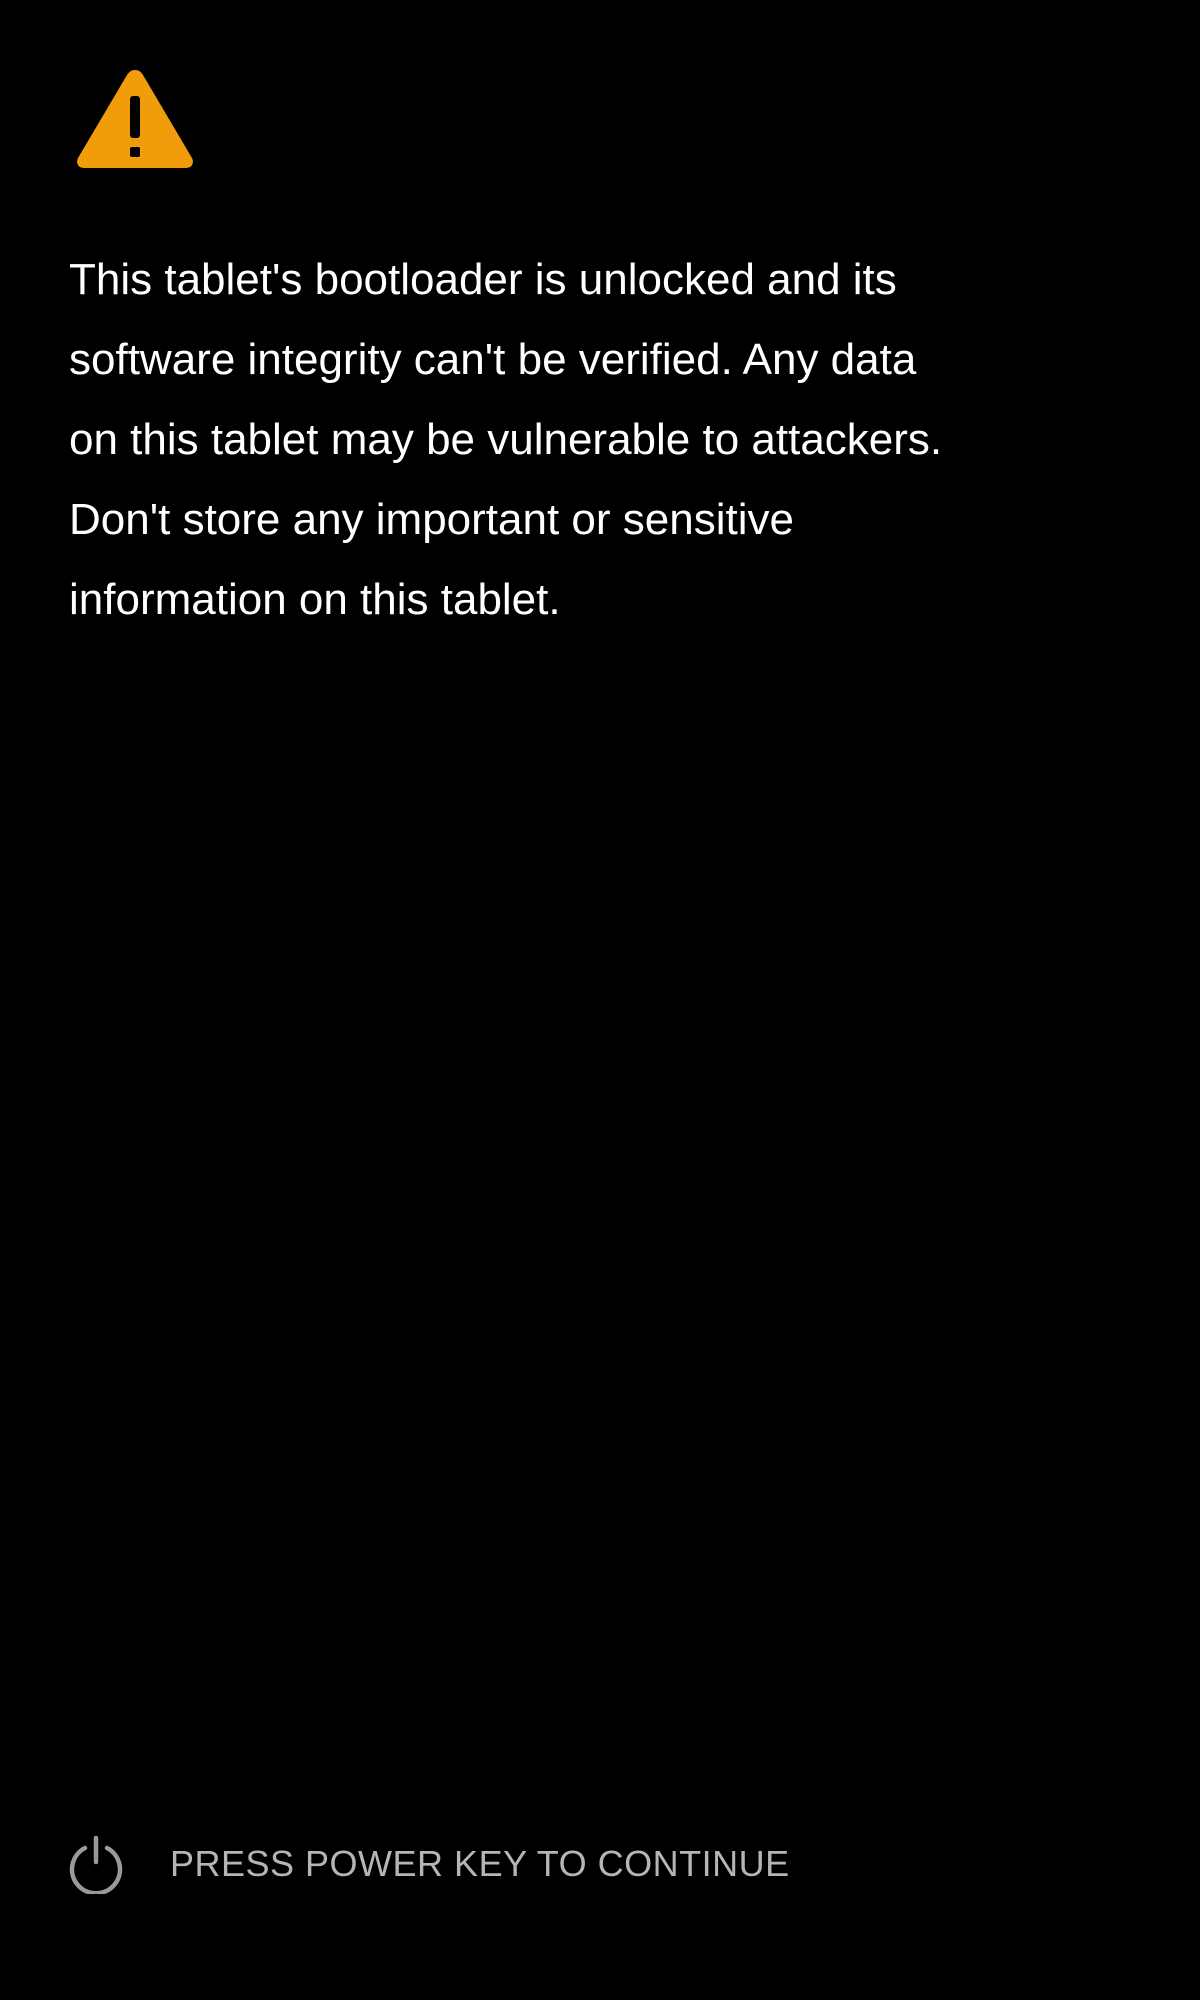 The image size is (1200, 2000). Describe the element at coordinates (96, 1864) in the screenshot. I see `power-icon` at that location.